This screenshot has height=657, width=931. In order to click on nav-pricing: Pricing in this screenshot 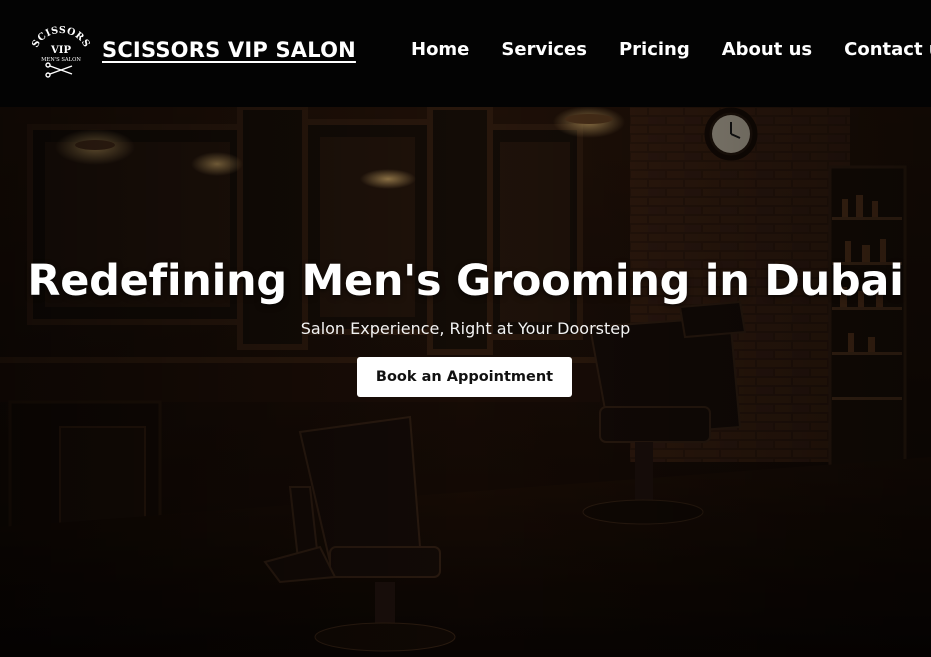, I will do `click(654, 49)`.